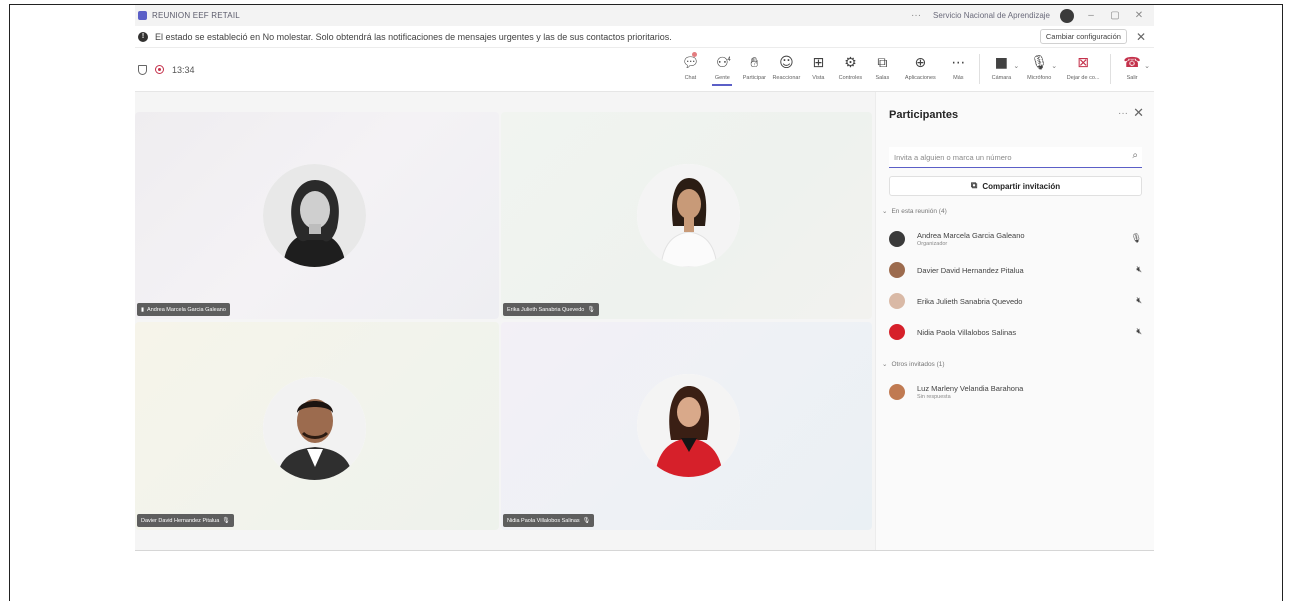  Describe the element at coordinates (1139, 15) in the screenshot. I see `close-window-button: ✕` at that location.